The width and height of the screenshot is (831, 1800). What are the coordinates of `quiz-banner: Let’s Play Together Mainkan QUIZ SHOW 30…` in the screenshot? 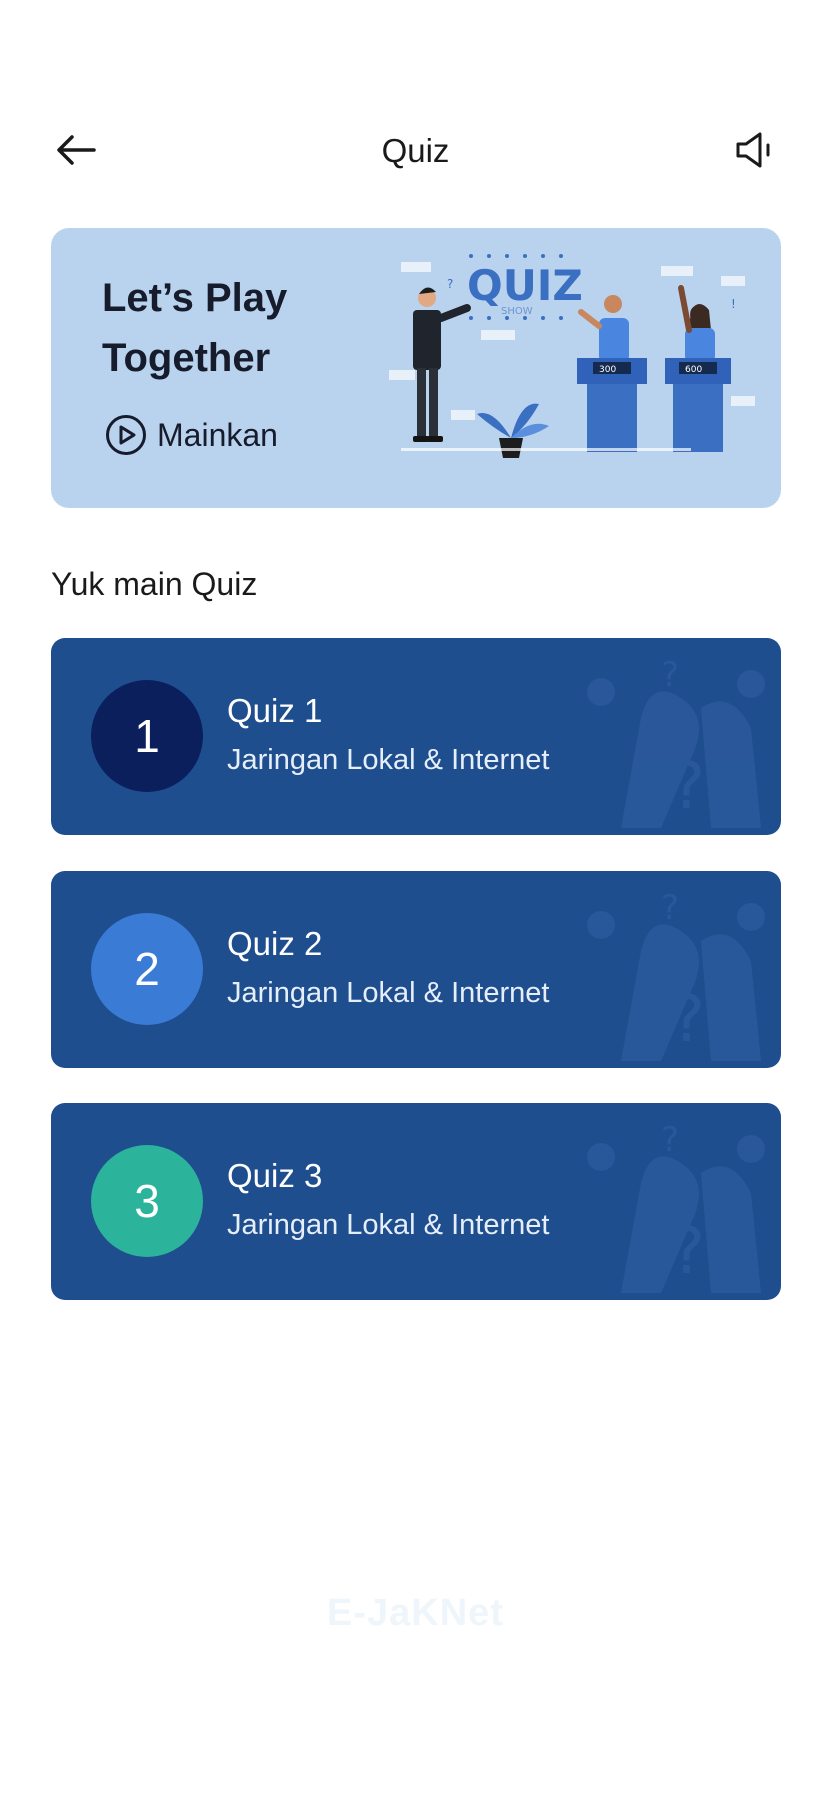 It's located at (416, 368).